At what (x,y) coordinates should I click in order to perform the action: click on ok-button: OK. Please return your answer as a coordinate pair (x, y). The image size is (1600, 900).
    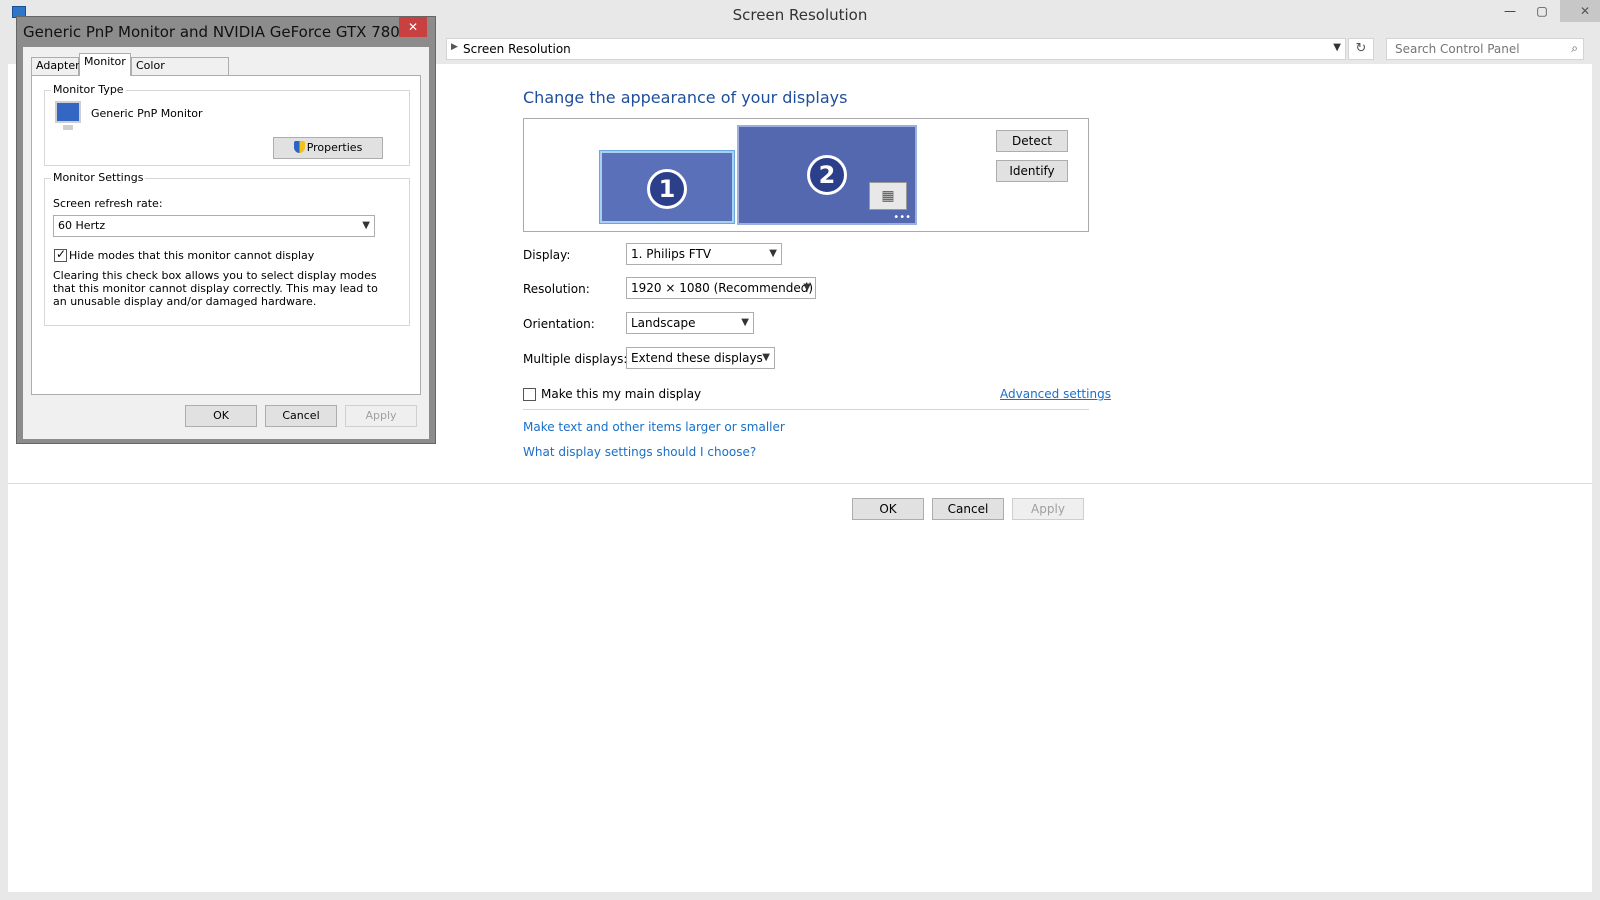
    Looking at the image, I should click on (888, 509).